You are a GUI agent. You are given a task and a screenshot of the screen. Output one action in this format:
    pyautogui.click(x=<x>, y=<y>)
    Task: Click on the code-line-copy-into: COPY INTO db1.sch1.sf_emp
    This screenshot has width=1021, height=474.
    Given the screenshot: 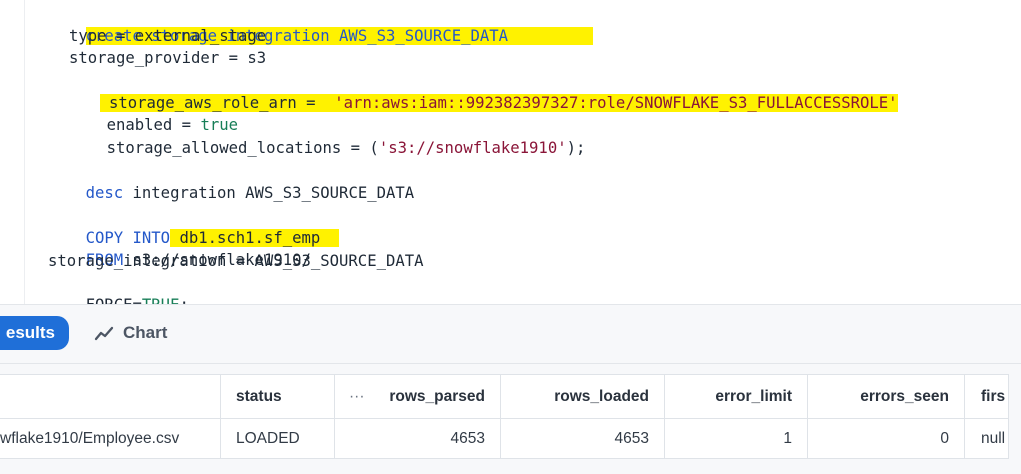 What is the action you would take?
    pyautogui.click(x=194, y=226)
    